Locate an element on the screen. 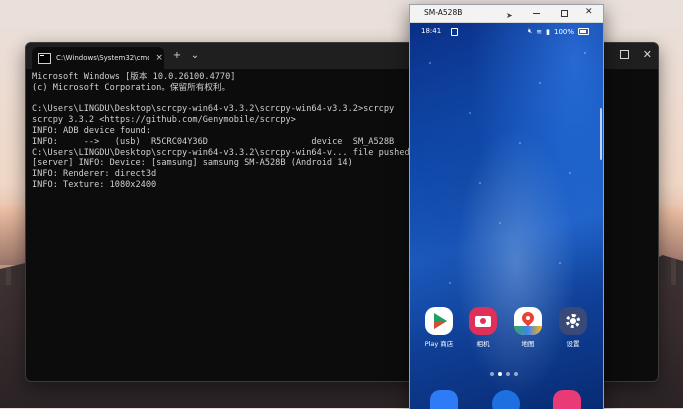 This screenshot has width=683, height=409. app-settings: 设置 is located at coordinates (573, 327).